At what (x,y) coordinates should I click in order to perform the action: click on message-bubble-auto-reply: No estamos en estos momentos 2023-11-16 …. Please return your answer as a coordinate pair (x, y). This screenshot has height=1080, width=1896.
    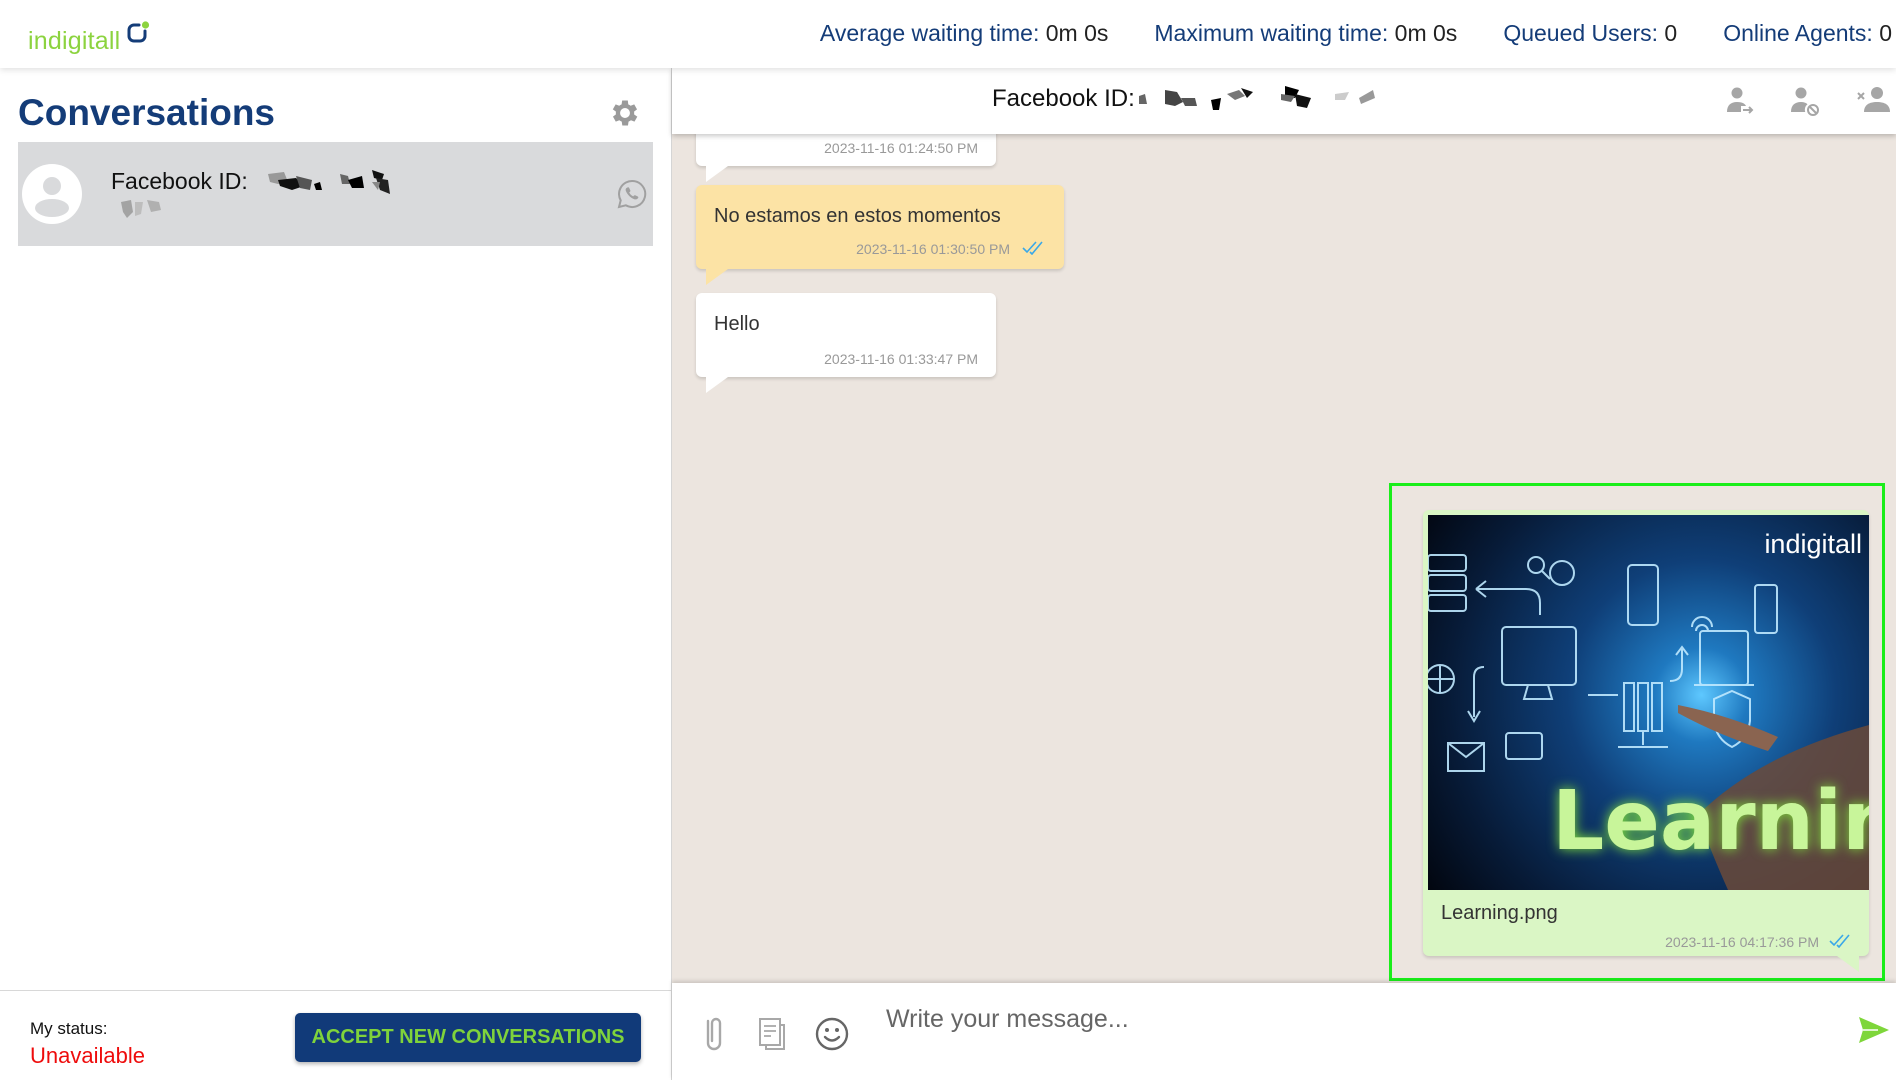
    Looking at the image, I should click on (880, 235).